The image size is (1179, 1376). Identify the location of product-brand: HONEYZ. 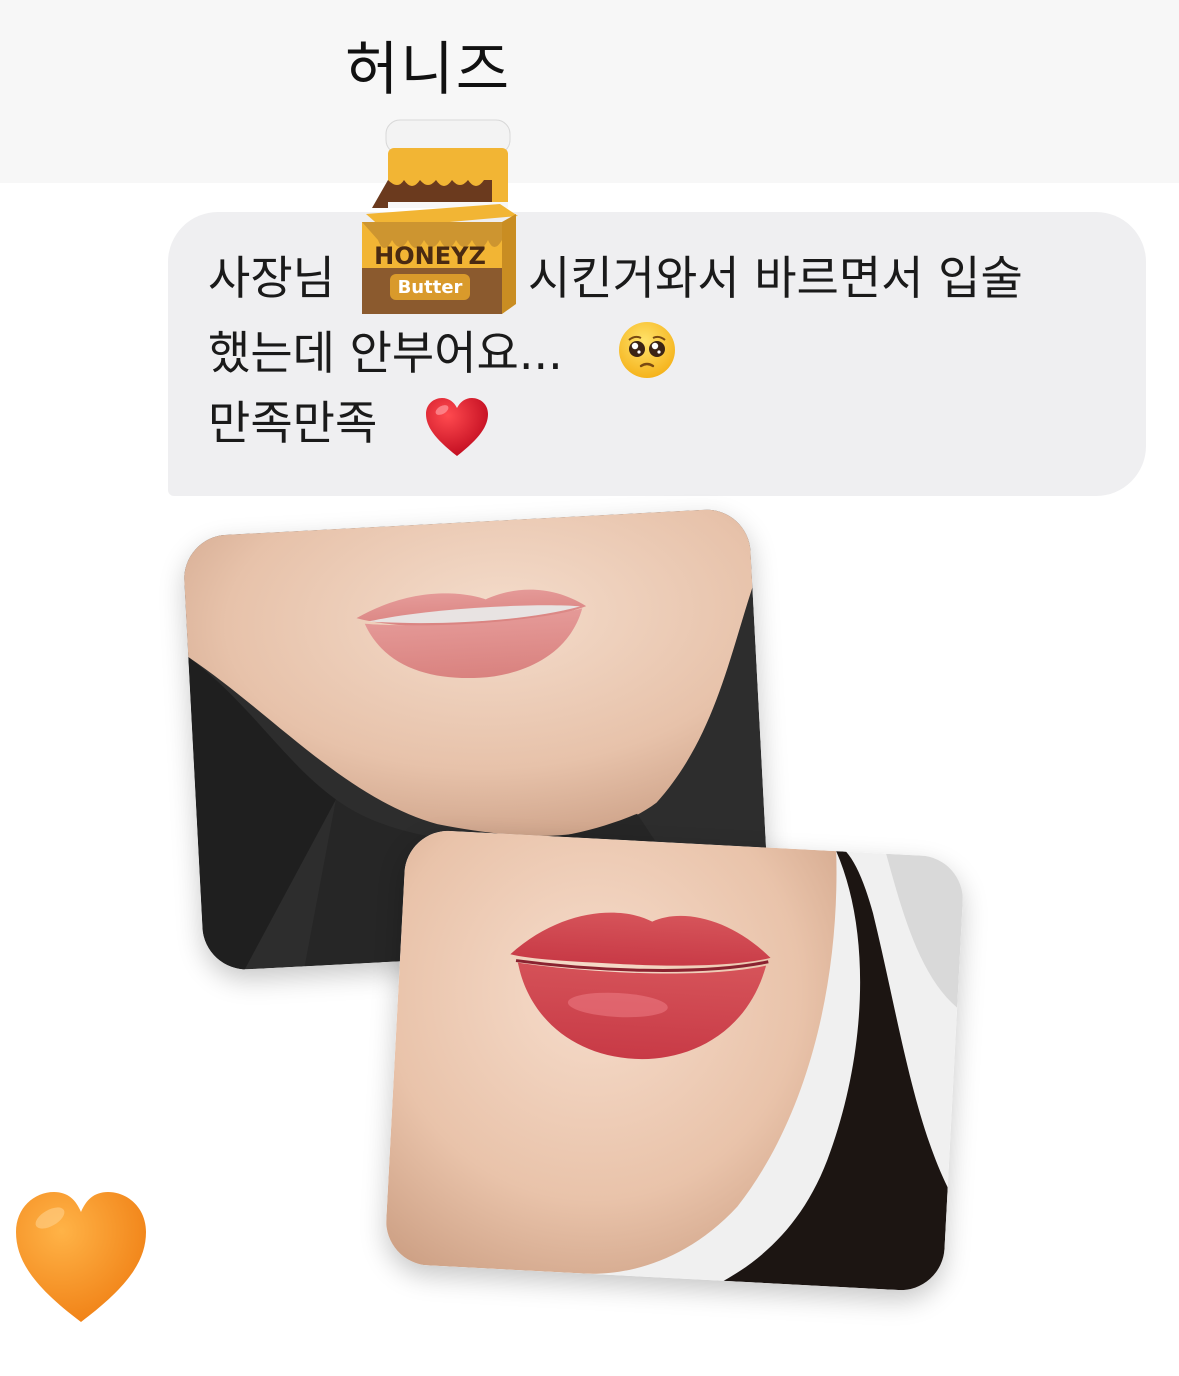
(430, 256).